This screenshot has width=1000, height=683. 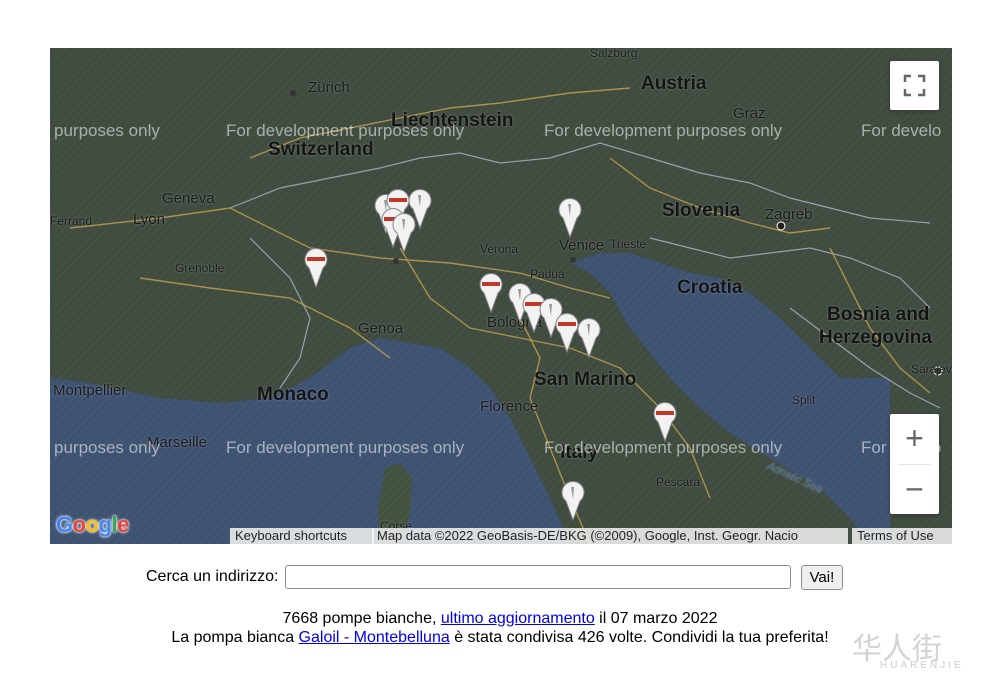 I want to click on station-link: Galoil - Montebelluna, so click(x=374, y=637).